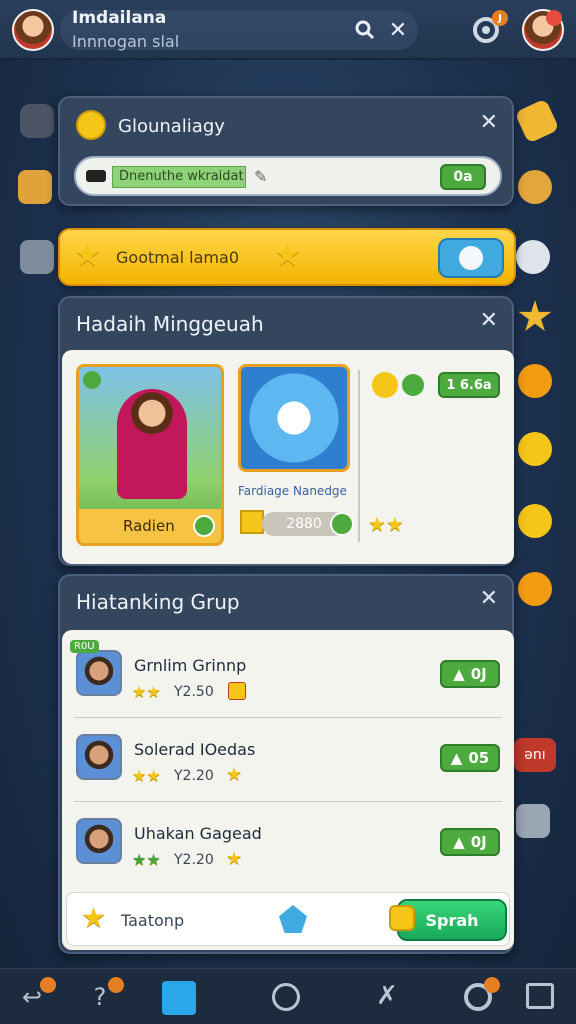 This screenshot has height=1024, width=576. What do you see at coordinates (540, 996) in the screenshot?
I see `screen-icon` at bounding box center [540, 996].